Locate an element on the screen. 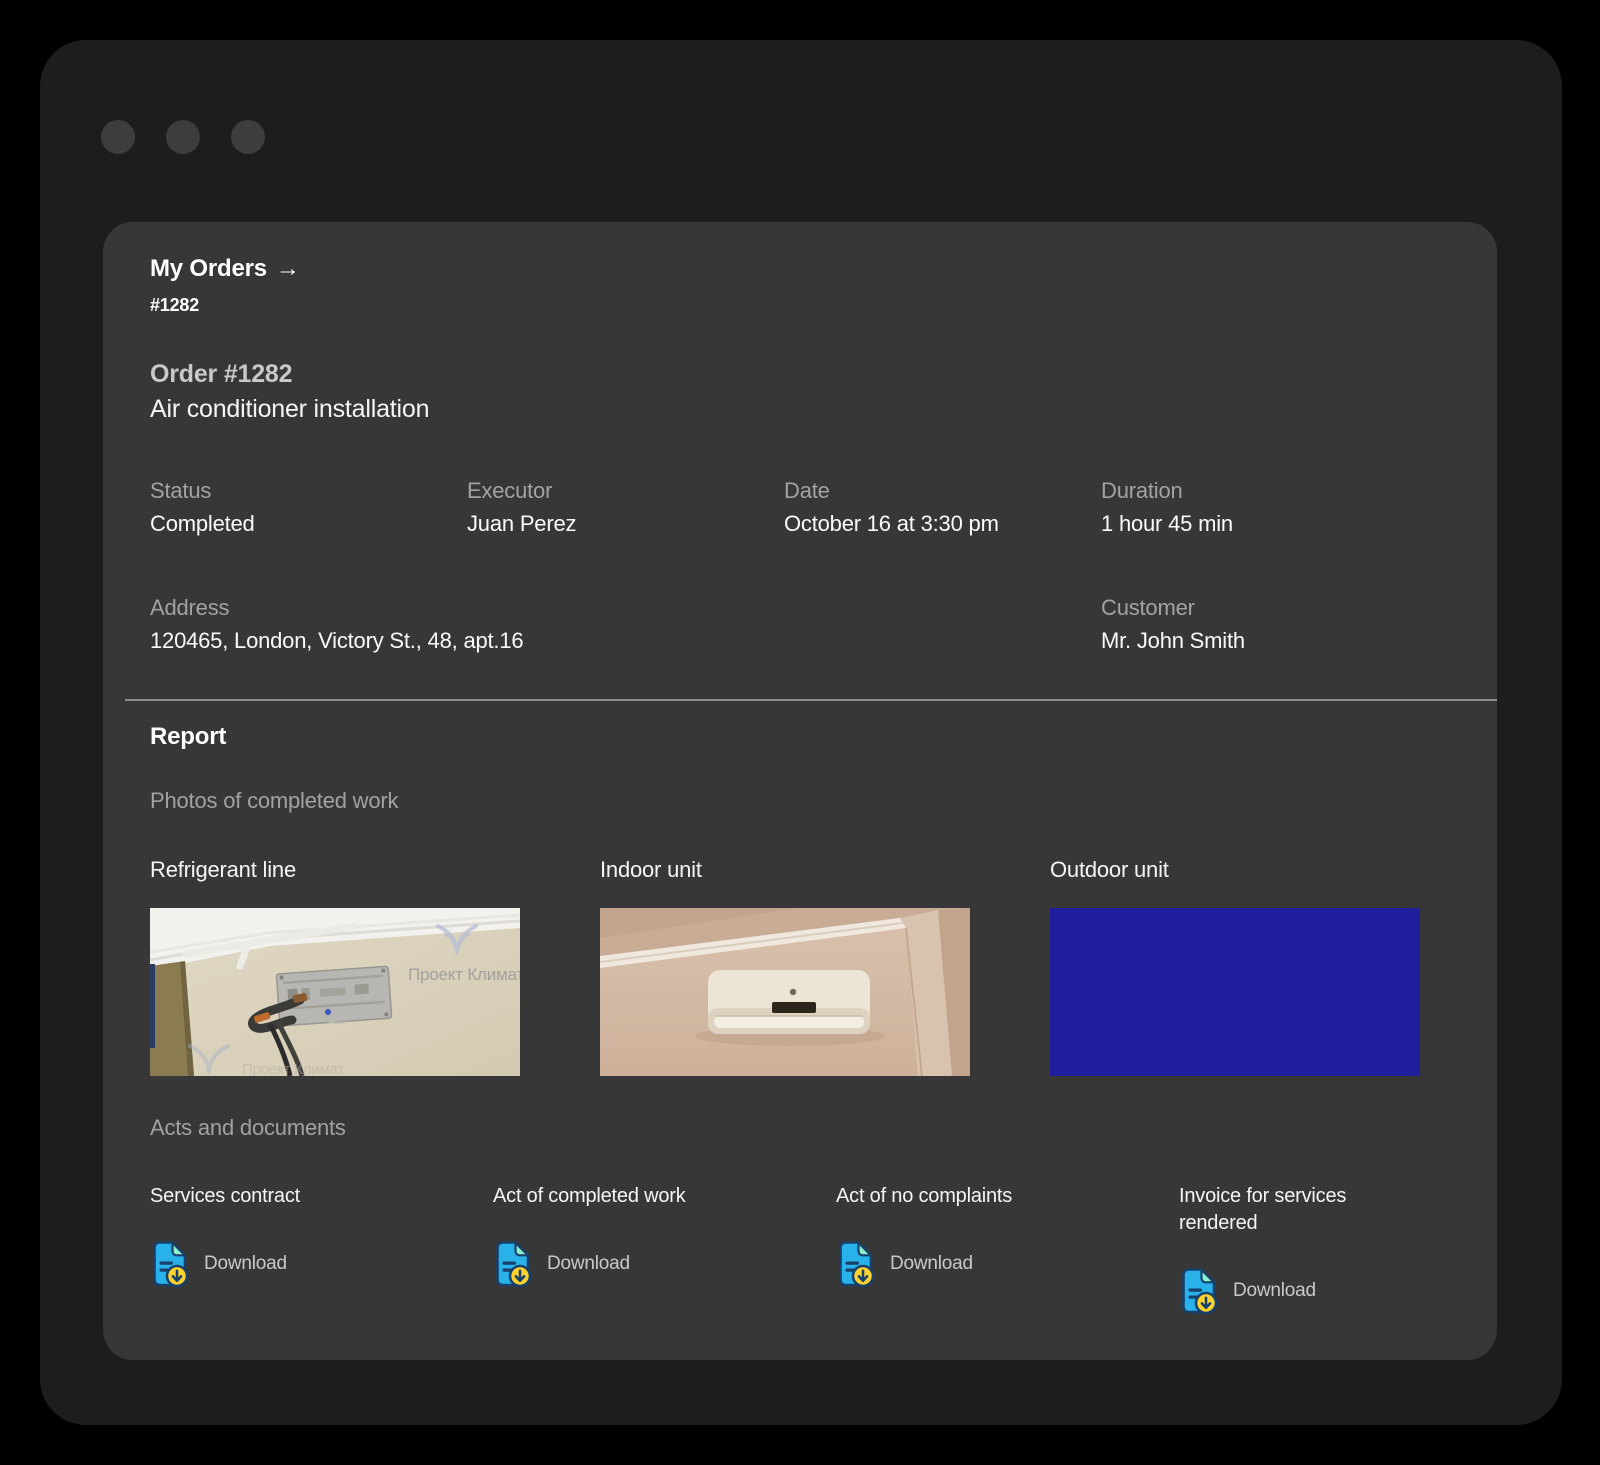 The height and width of the screenshot is (1465, 1600). indoor-unit-photo is located at coordinates (785, 992).